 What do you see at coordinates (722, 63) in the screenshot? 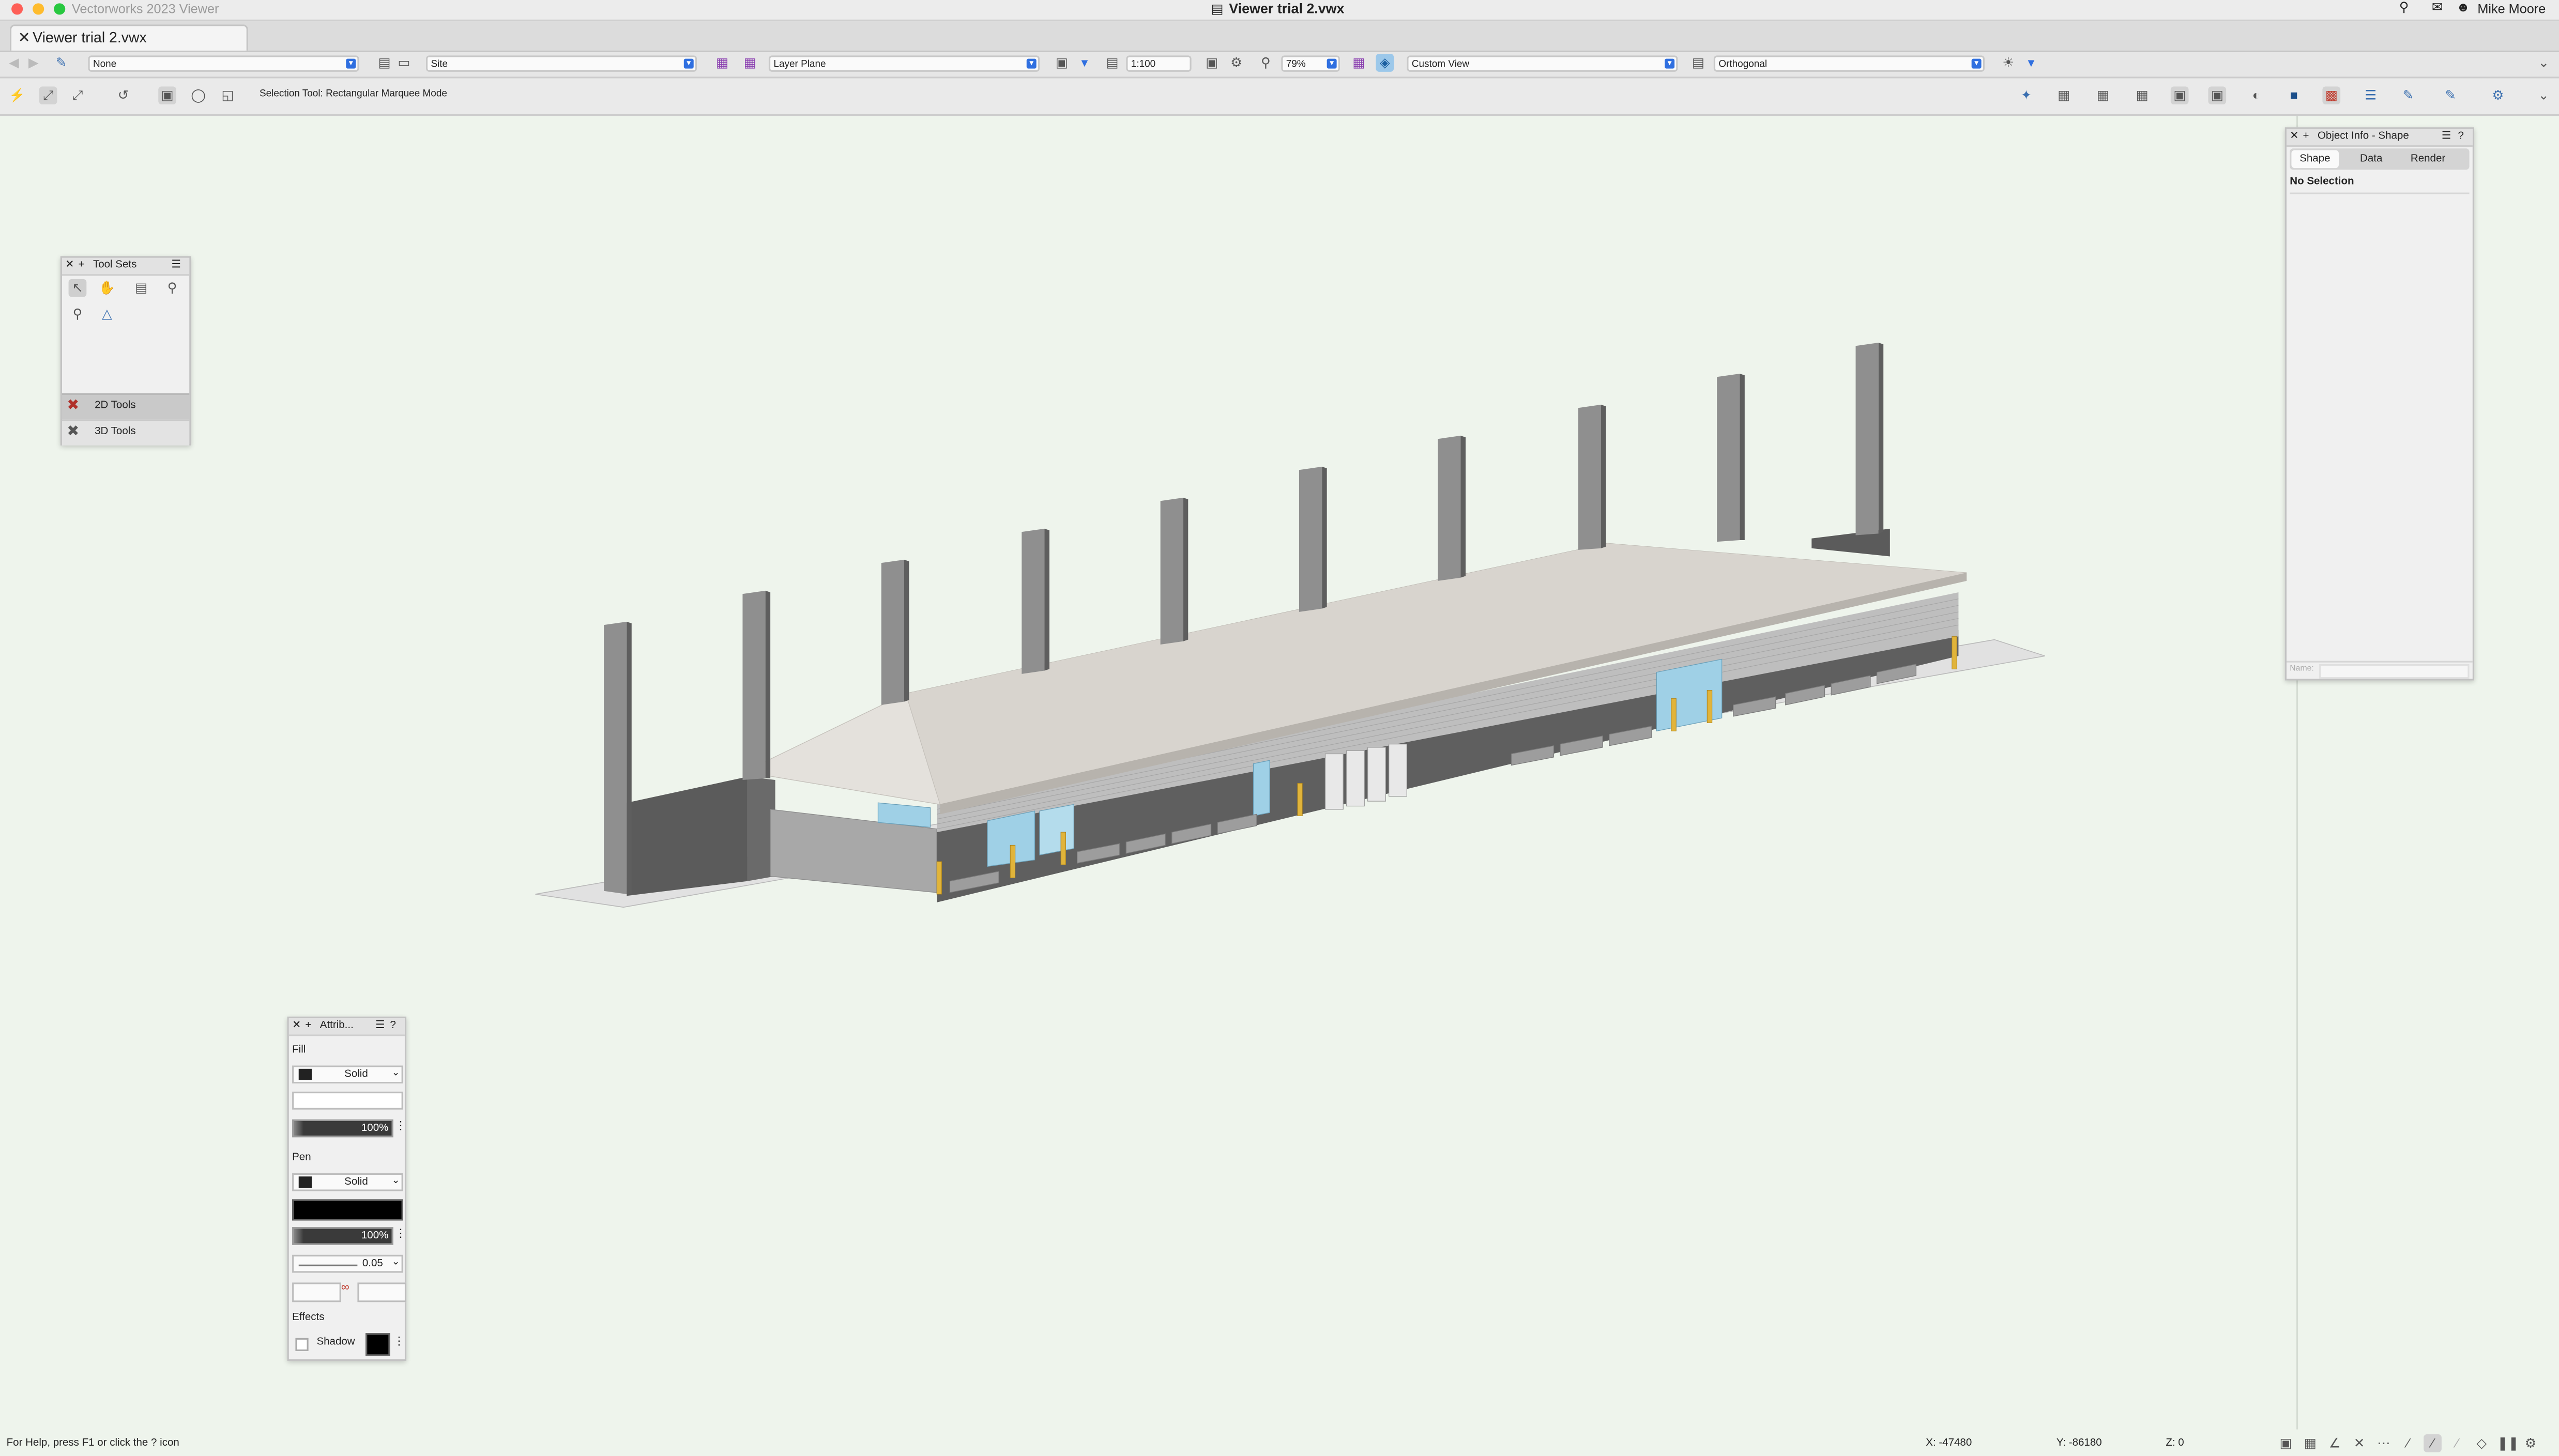
I see `navigation-grid-icon: ▦` at bounding box center [722, 63].